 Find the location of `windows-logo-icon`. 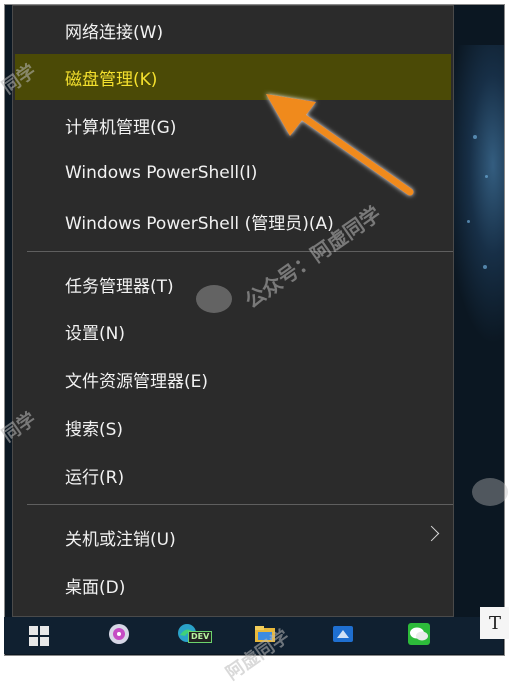

windows-logo-icon is located at coordinates (39, 636).